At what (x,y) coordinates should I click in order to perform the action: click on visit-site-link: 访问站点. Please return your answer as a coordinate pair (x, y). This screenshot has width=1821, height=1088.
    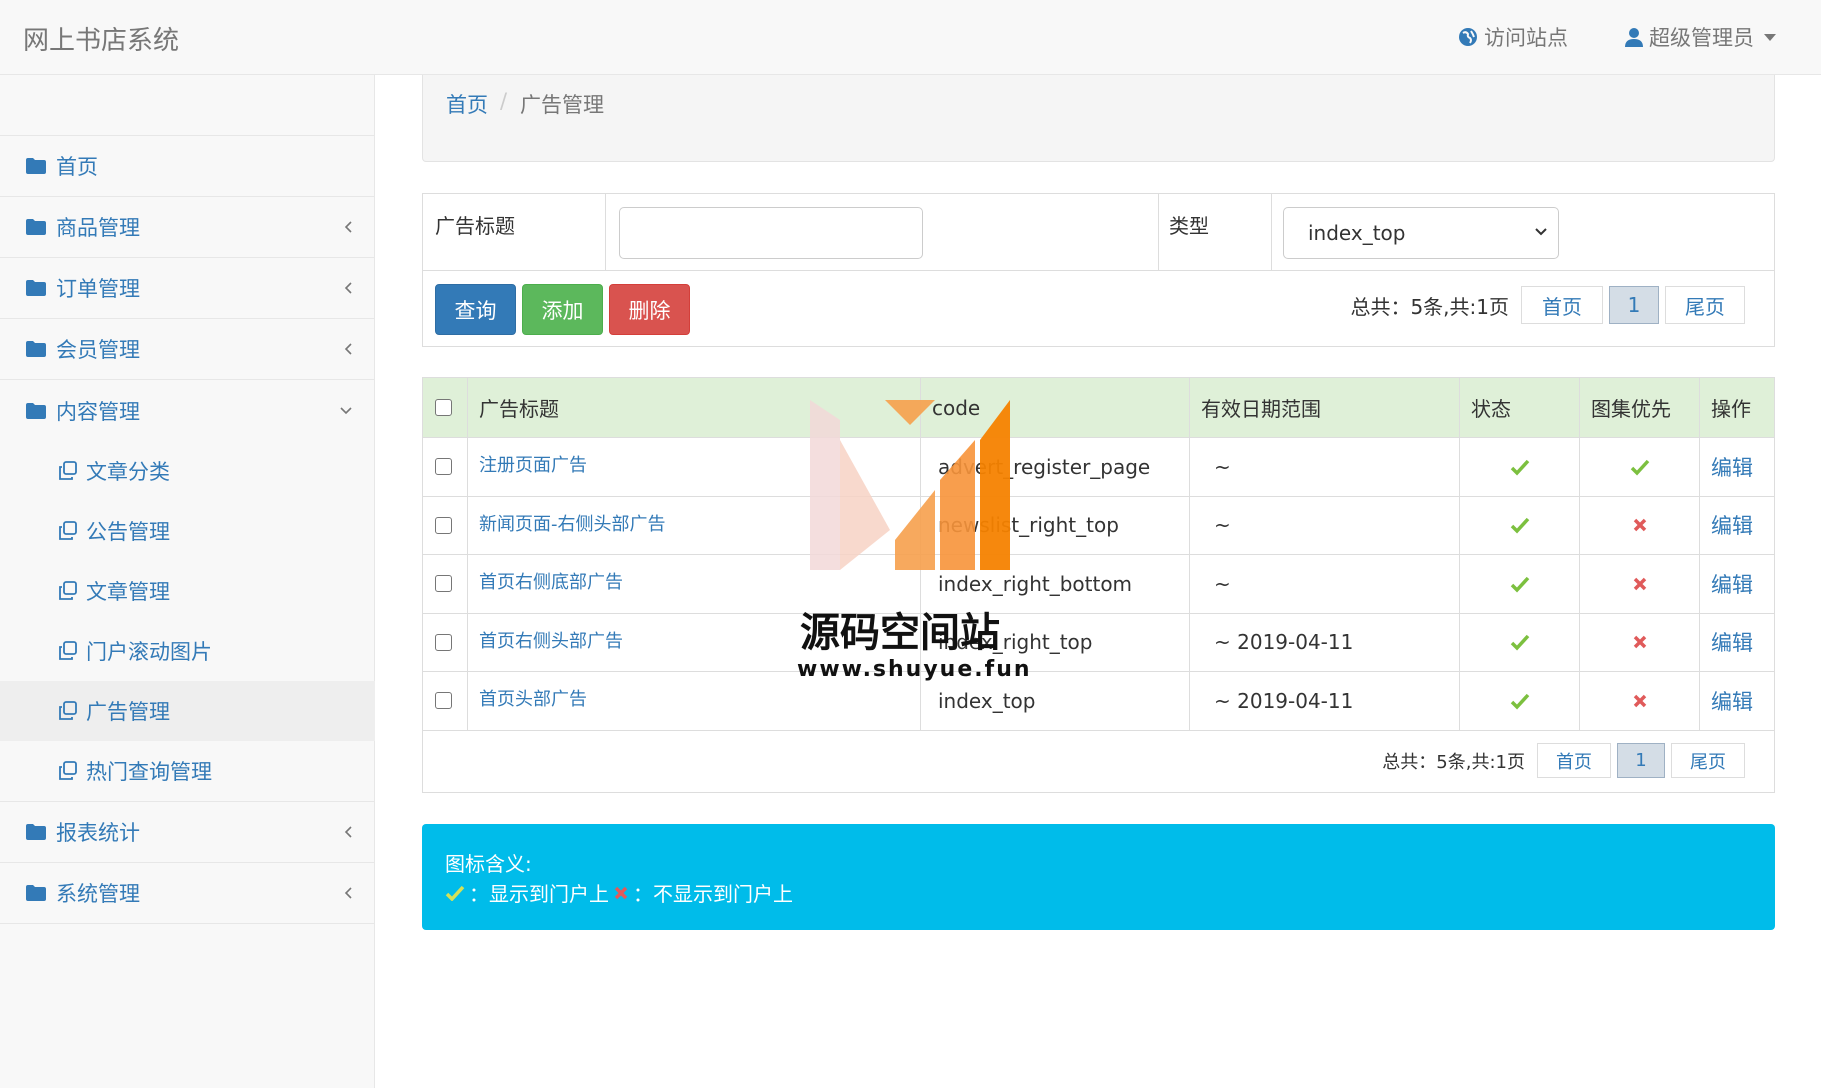
    Looking at the image, I should click on (1513, 37).